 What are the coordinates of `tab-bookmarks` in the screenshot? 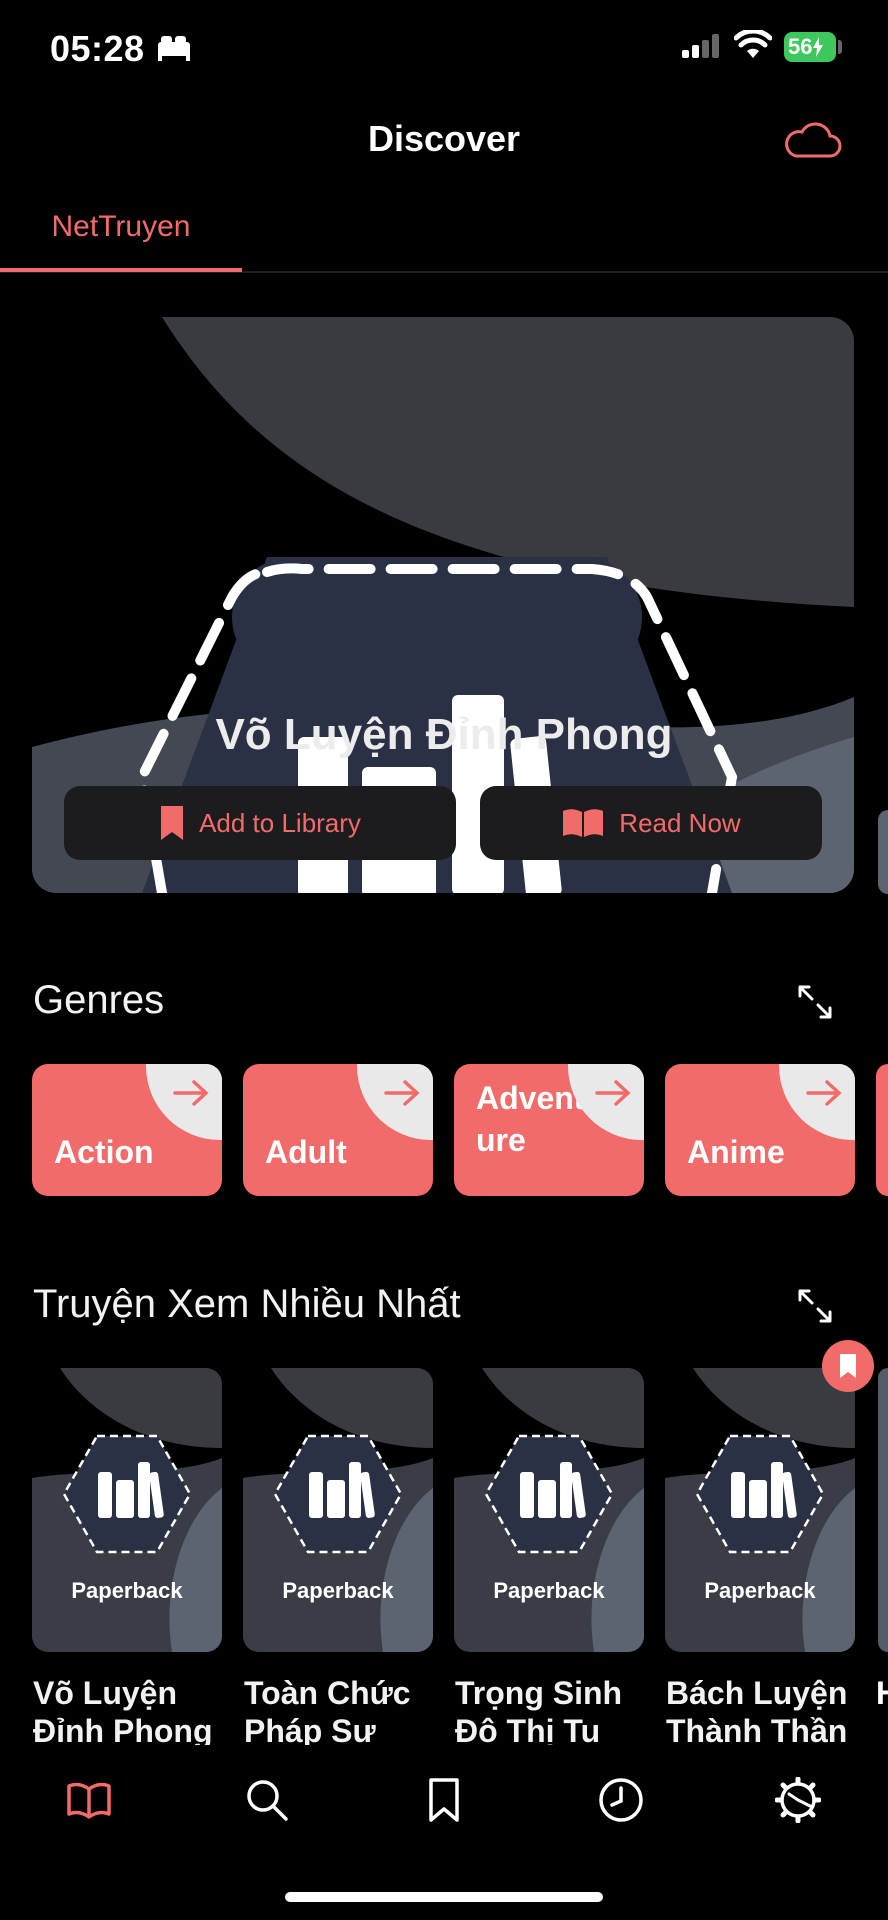 It's located at (444, 1800).